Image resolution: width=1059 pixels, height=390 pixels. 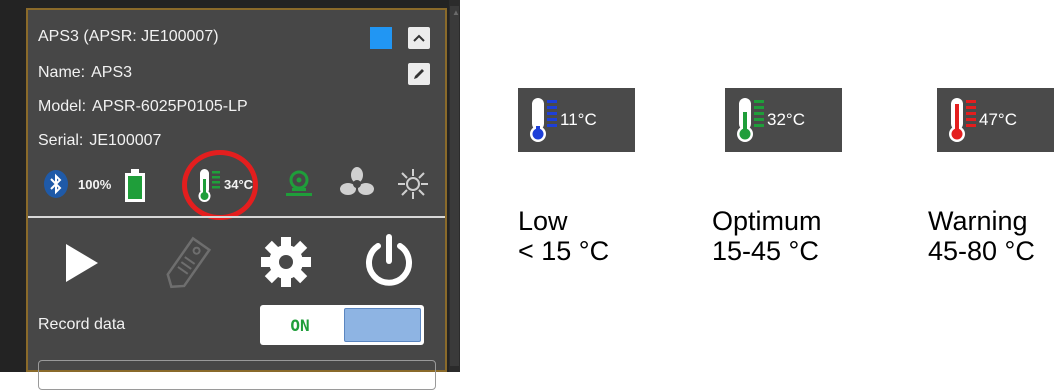 I want to click on legend-low-range: < 15 °C, so click(x=564, y=251).